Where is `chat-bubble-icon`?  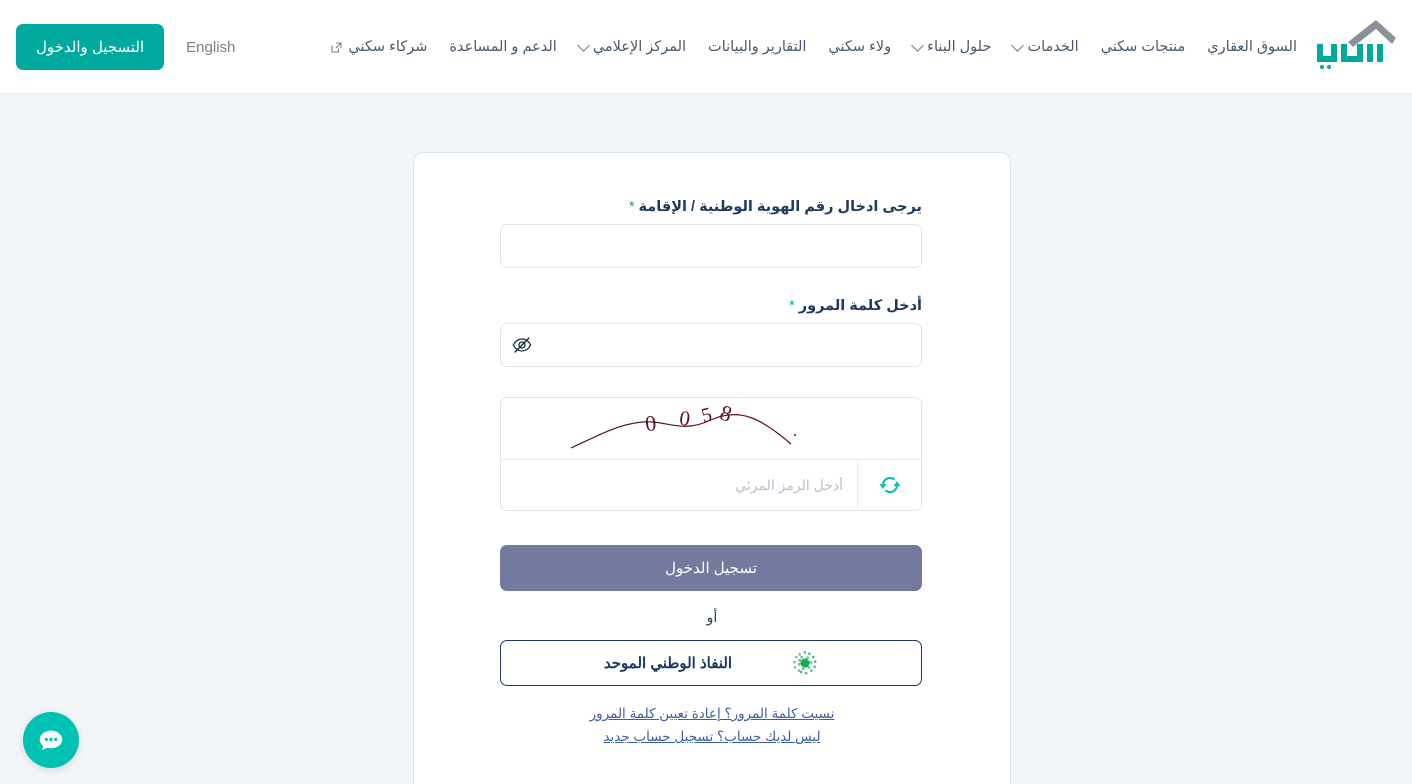
chat-bubble-icon is located at coordinates (51, 740).